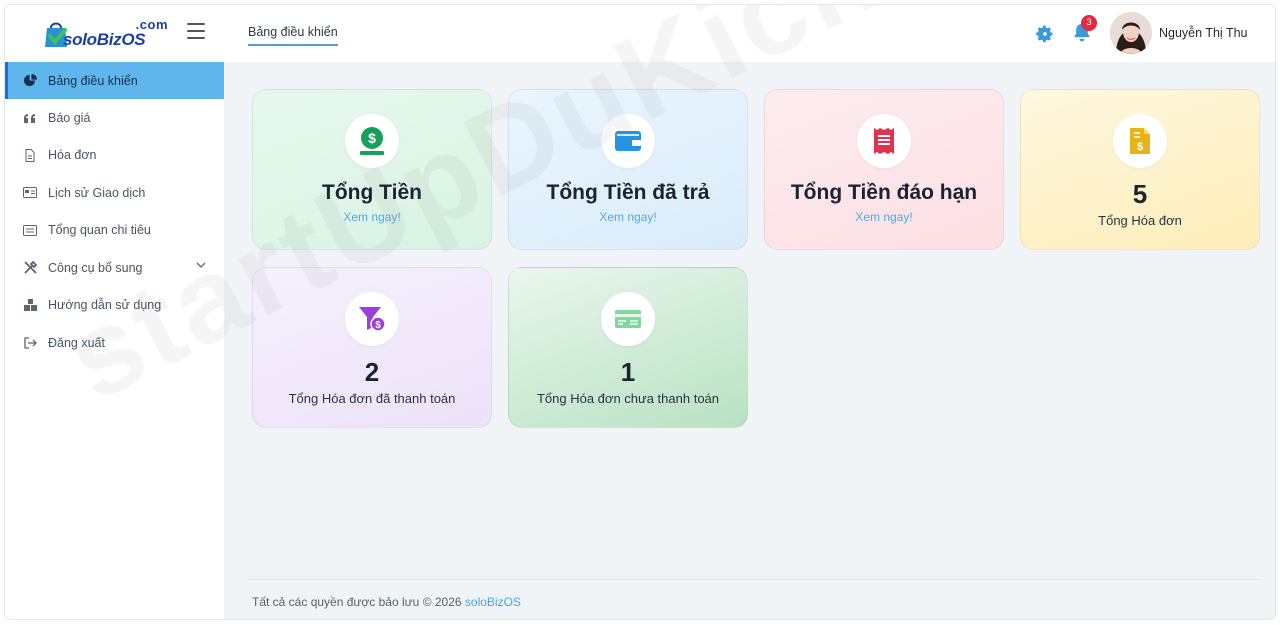 Image resolution: width=1280 pixels, height=625 pixels. Describe the element at coordinates (30, 343) in the screenshot. I see `logout-icon` at that location.